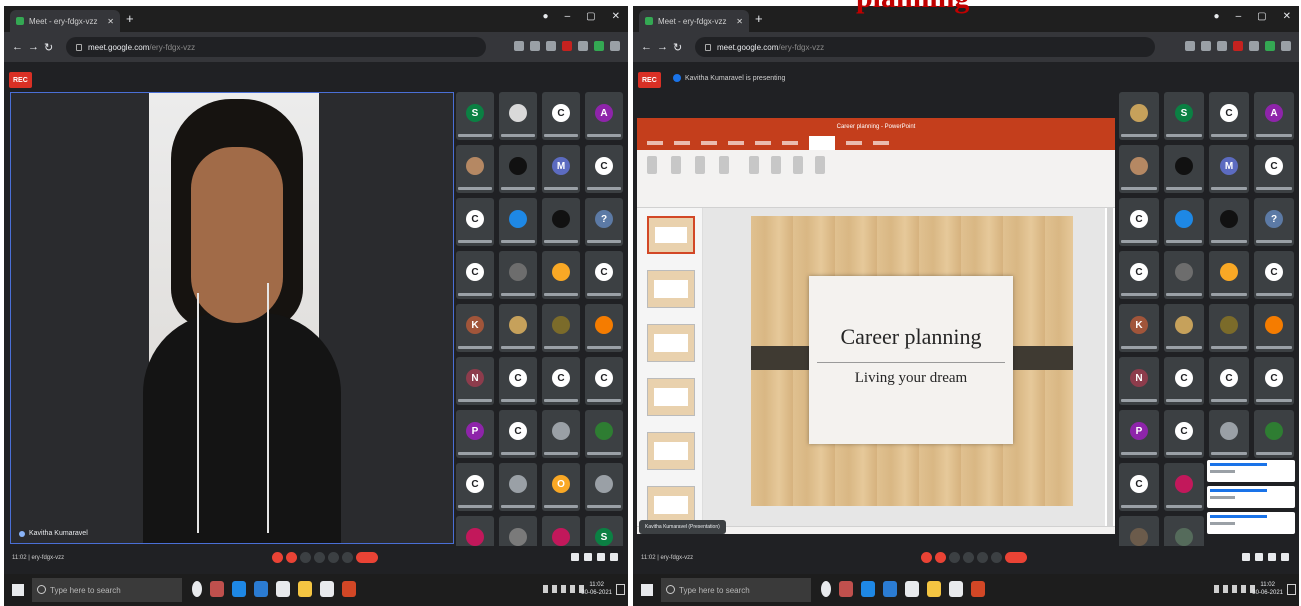  Describe the element at coordinates (130, 18) in the screenshot. I see `new-tab-icon: +` at that location.